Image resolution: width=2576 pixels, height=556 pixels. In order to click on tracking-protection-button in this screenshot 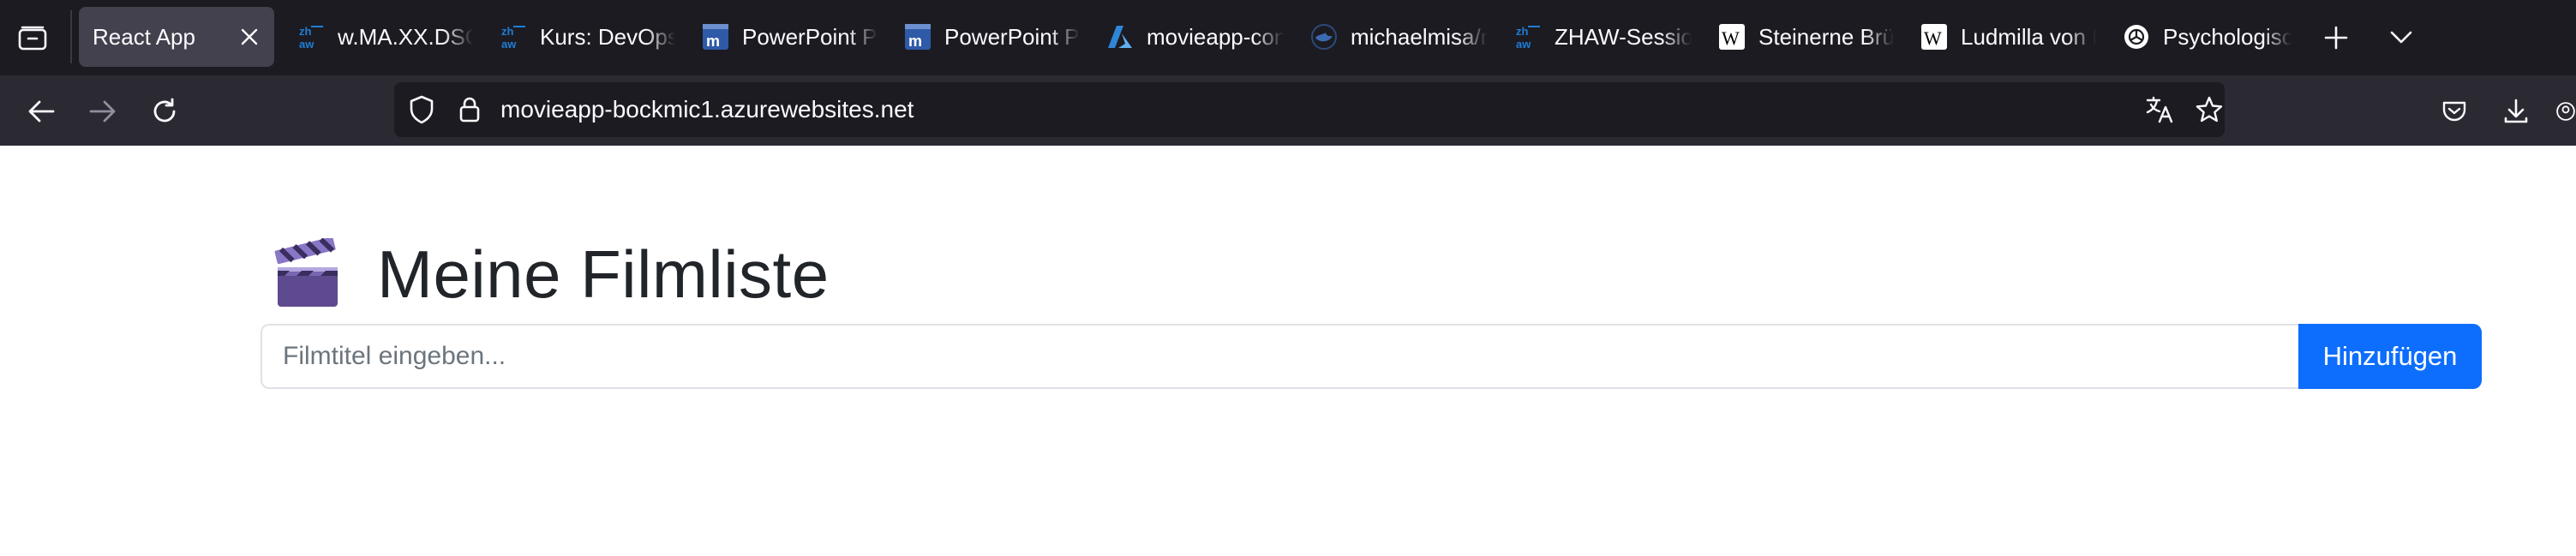, I will do `click(421, 109)`.